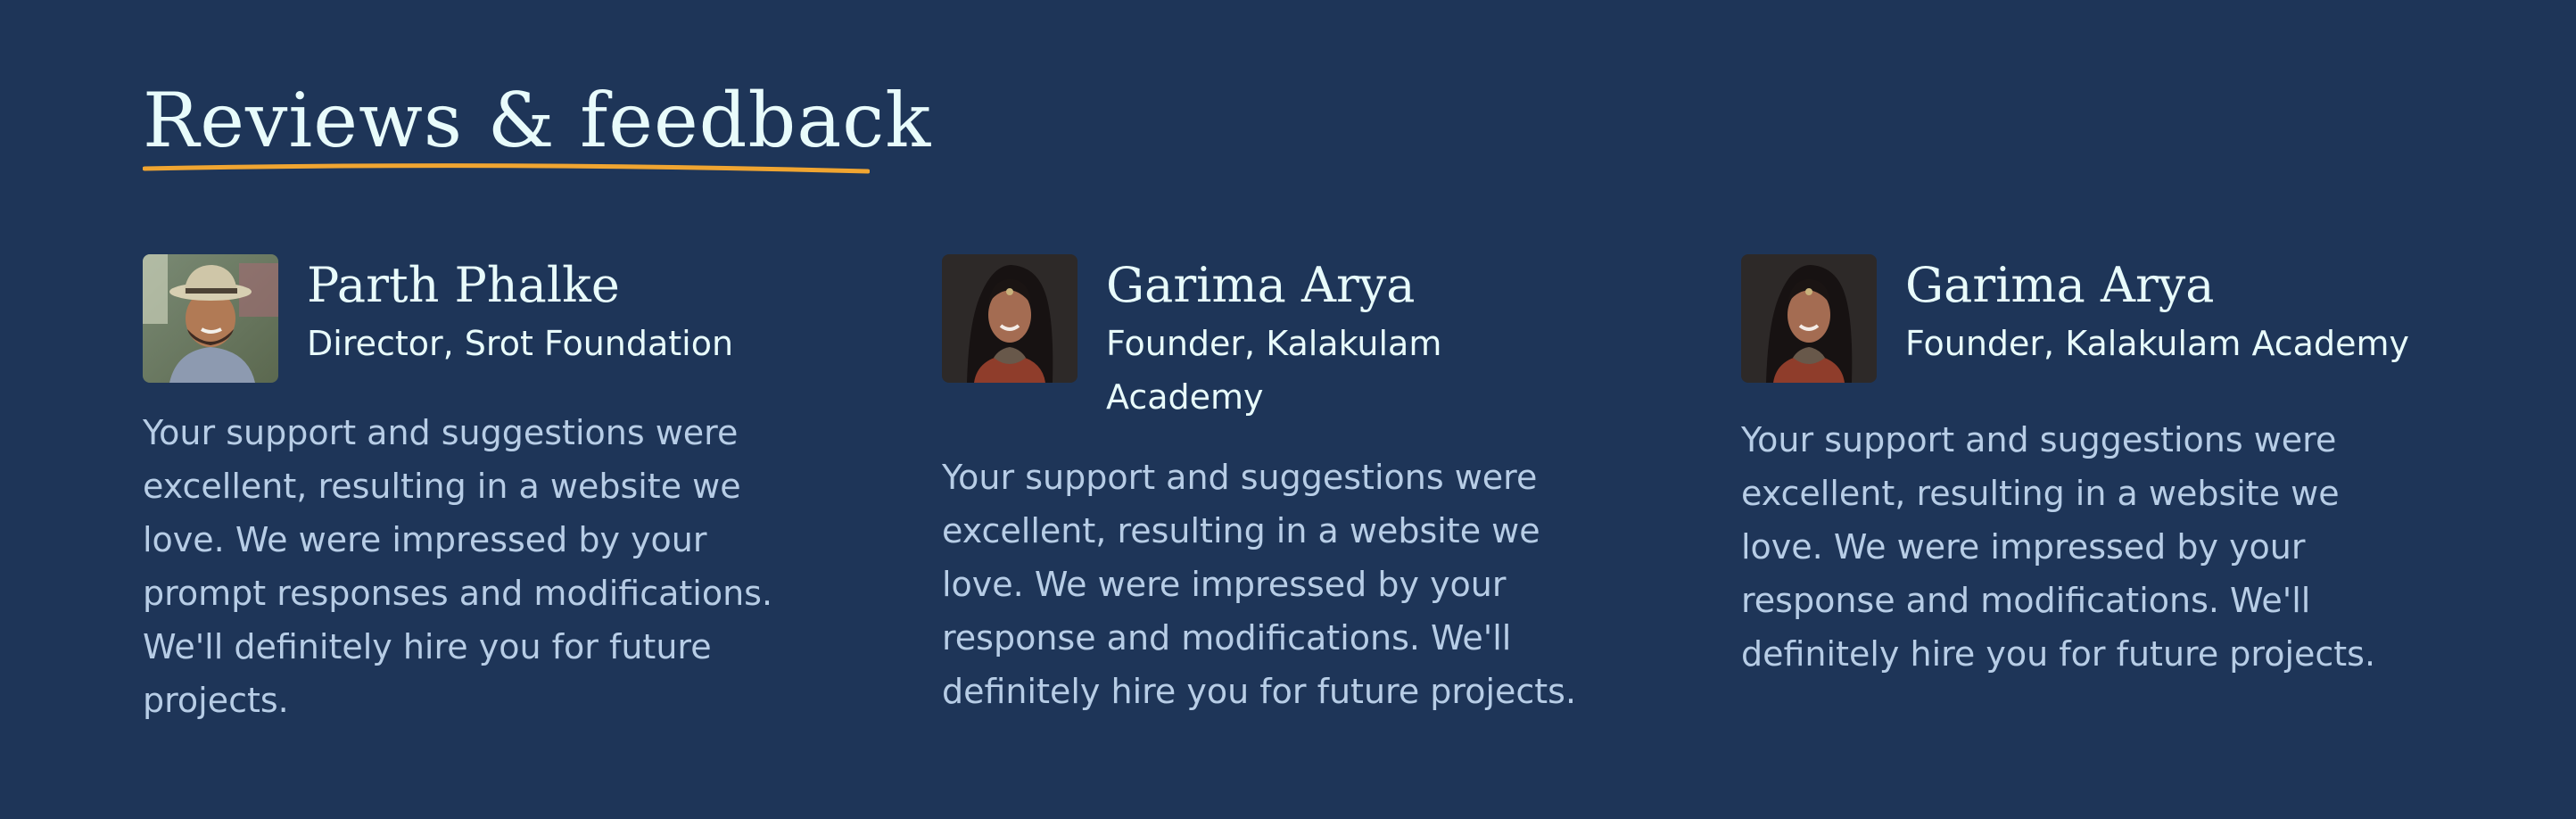  I want to click on page-title: Reviews & feedback, so click(538, 121).